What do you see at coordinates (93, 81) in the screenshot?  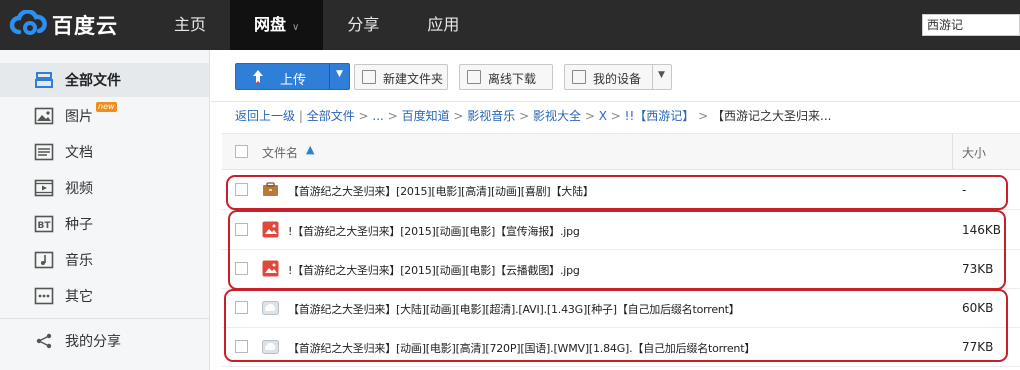 I see `sidebar-item-label: 全部文件` at bounding box center [93, 81].